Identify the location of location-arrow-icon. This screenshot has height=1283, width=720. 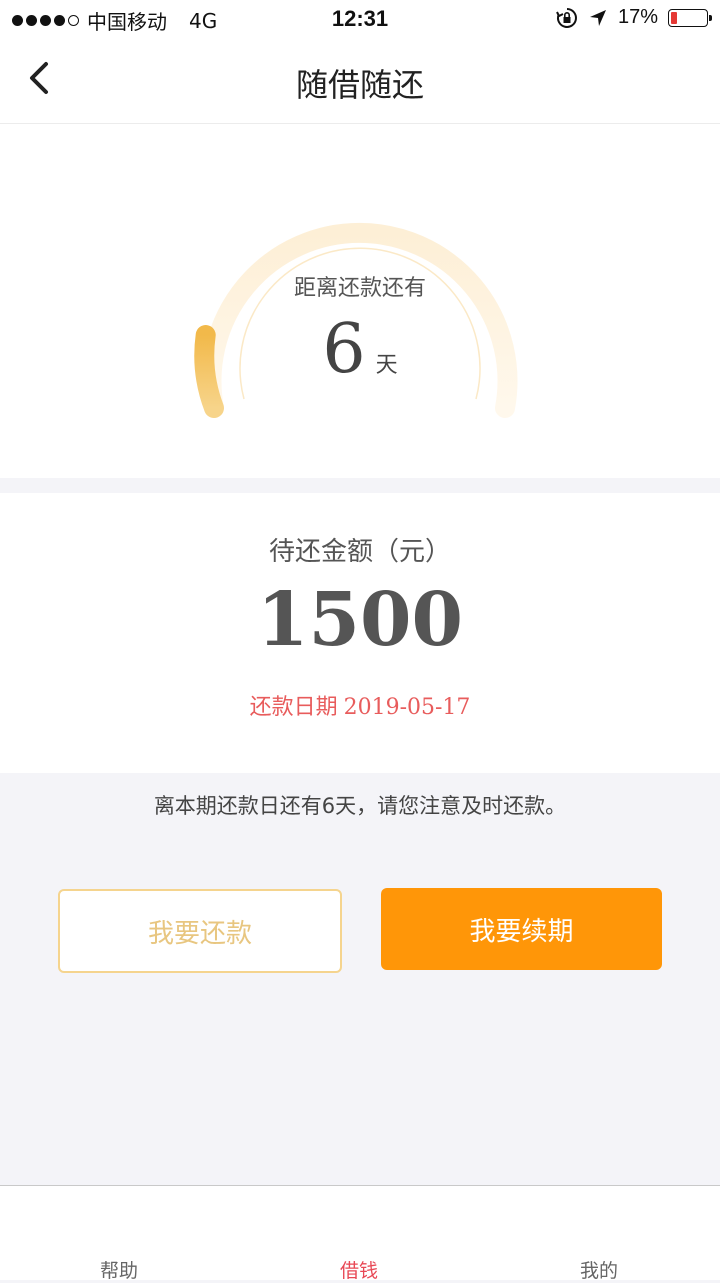
(597, 17).